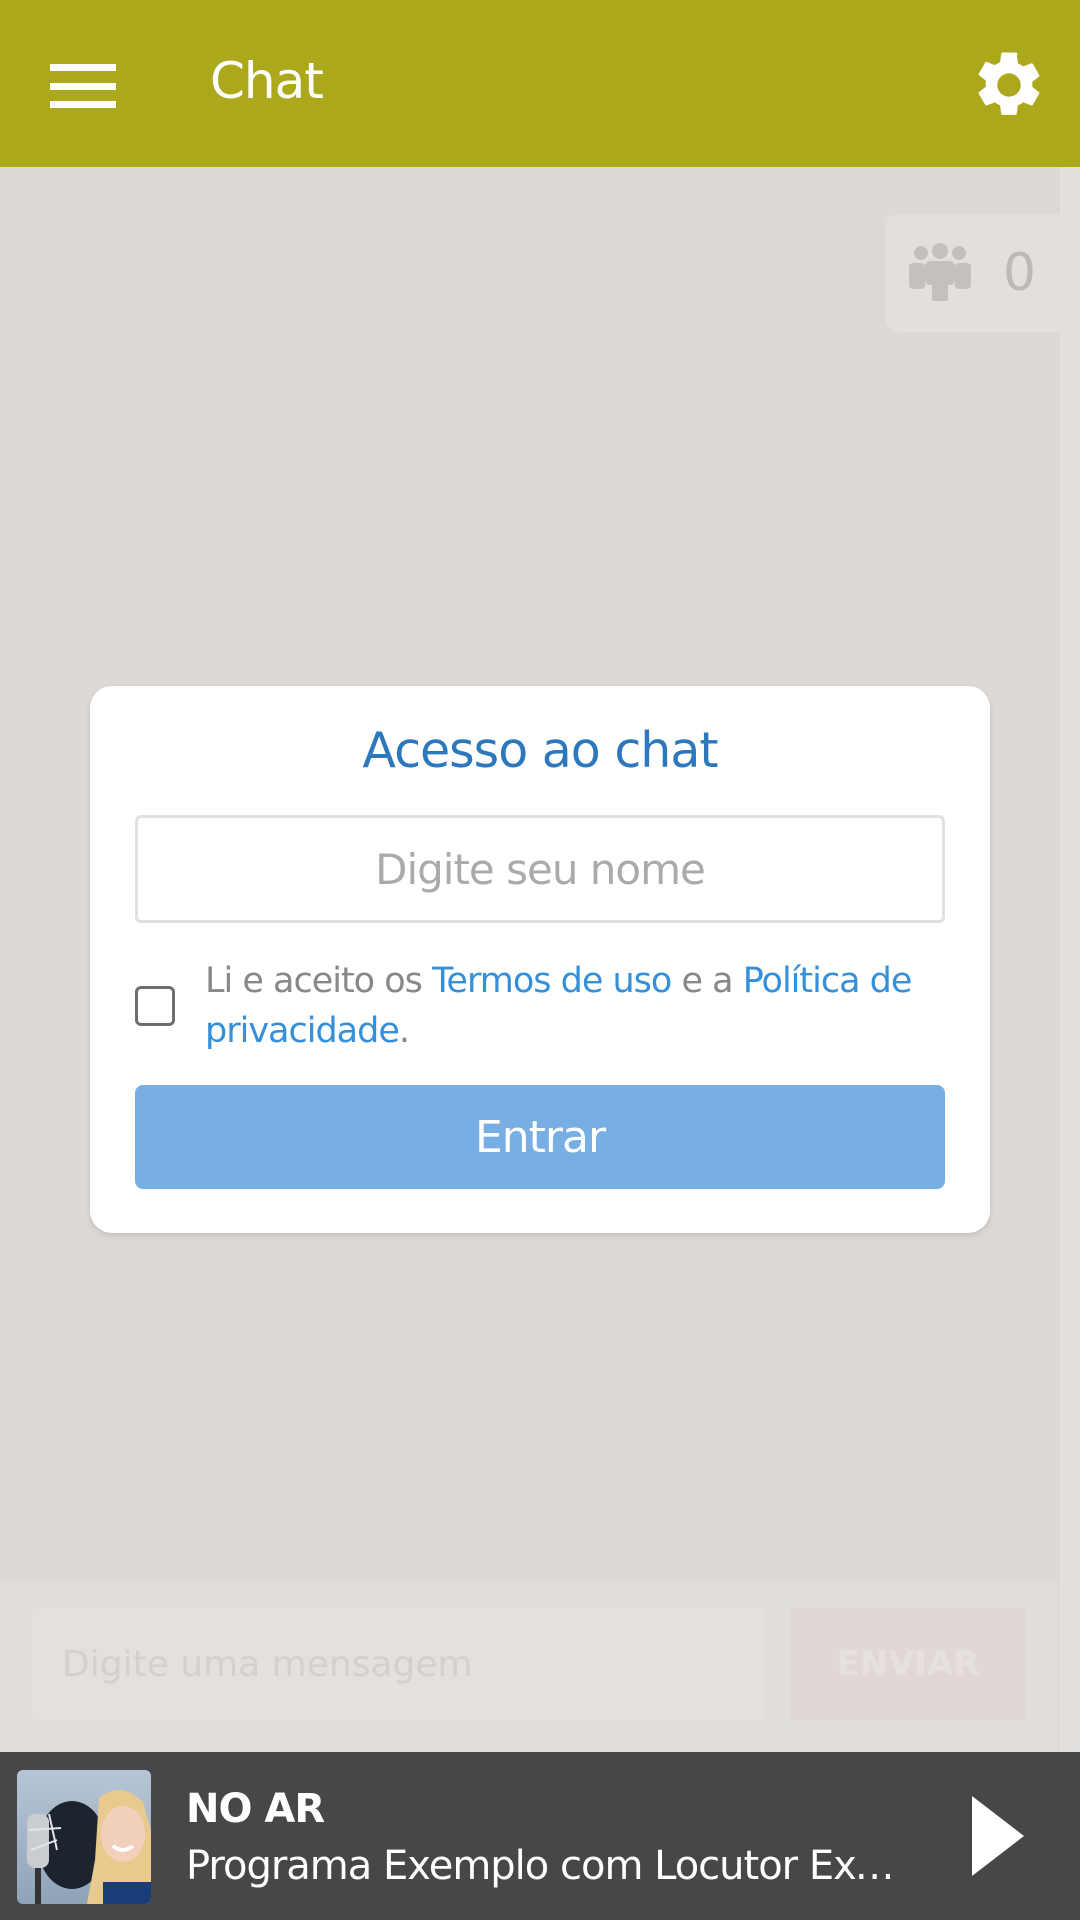 This screenshot has width=1080, height=1920. I want to click on online-users-count: 0, so click(1020, 273).